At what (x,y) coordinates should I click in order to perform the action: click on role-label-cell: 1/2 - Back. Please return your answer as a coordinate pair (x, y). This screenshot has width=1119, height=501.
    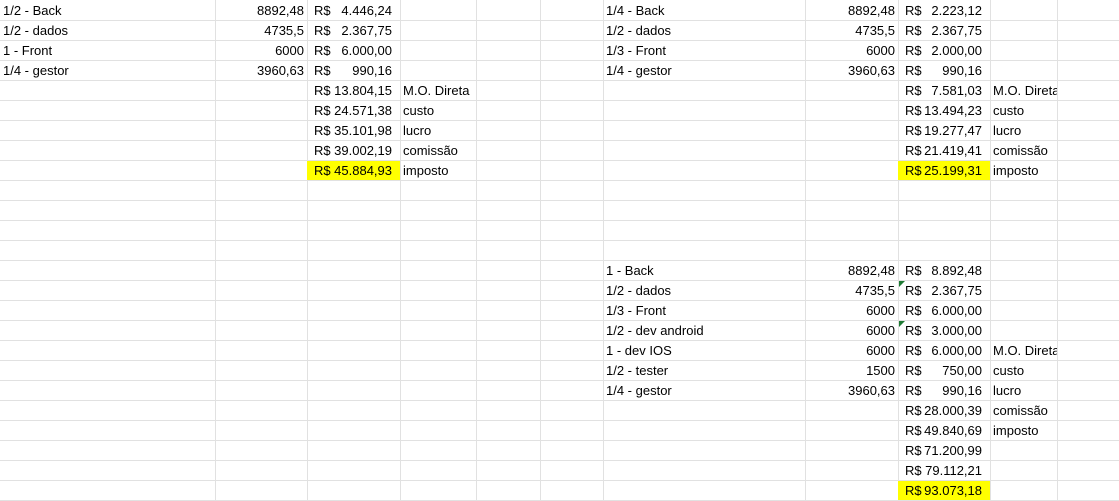
    Looking at the image, I should click on (107, 10).